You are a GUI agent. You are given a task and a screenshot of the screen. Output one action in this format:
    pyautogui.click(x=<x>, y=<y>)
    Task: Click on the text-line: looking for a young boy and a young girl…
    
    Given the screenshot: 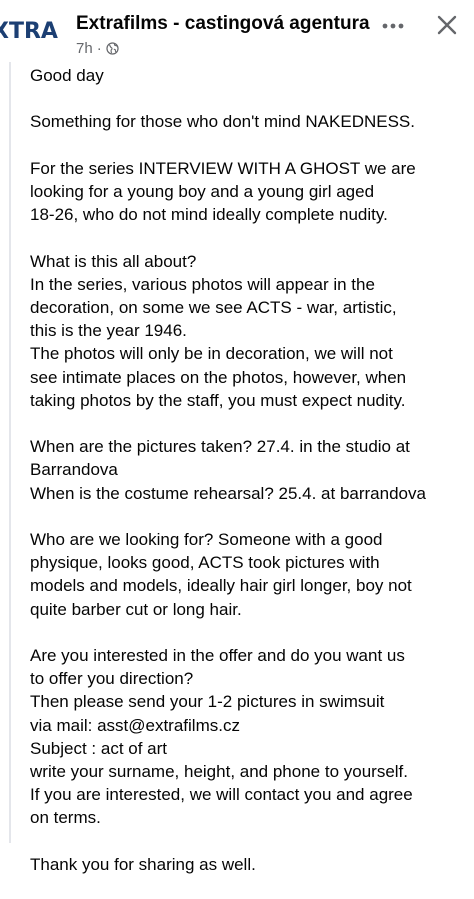 What is the action you would take?
    pyautogui.click(x=202, y=191)
    